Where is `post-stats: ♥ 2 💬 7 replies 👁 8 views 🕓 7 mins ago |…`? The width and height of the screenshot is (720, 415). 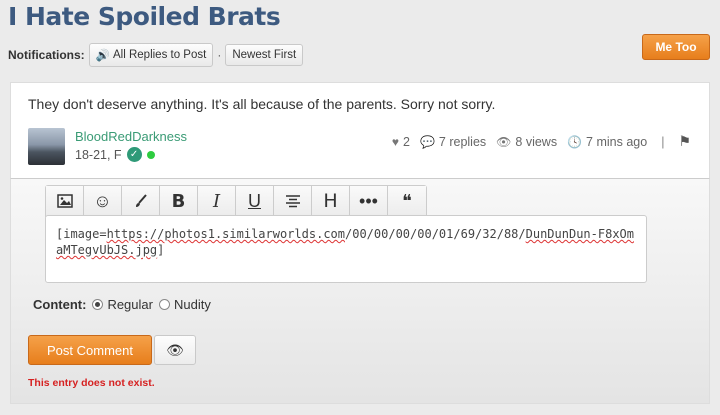 post-stats: ♥ 2 💬 7 replies 👁 8 views 🕓 7 mins ago |… is located at coordinates (541, 141).